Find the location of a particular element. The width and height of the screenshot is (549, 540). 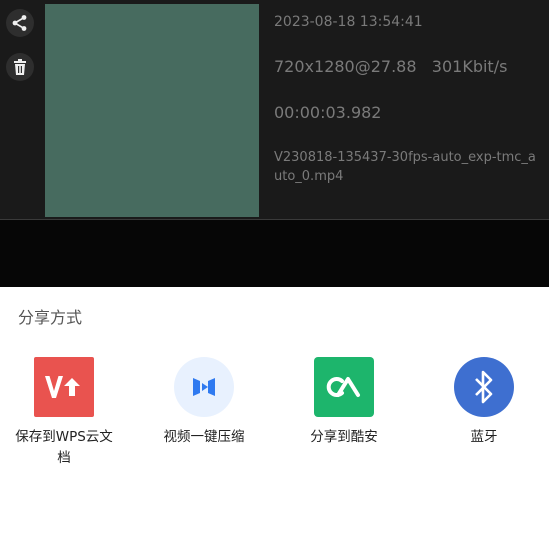

share-option-coolapk: 分享到酷安 is located at coordinates (344, 402).